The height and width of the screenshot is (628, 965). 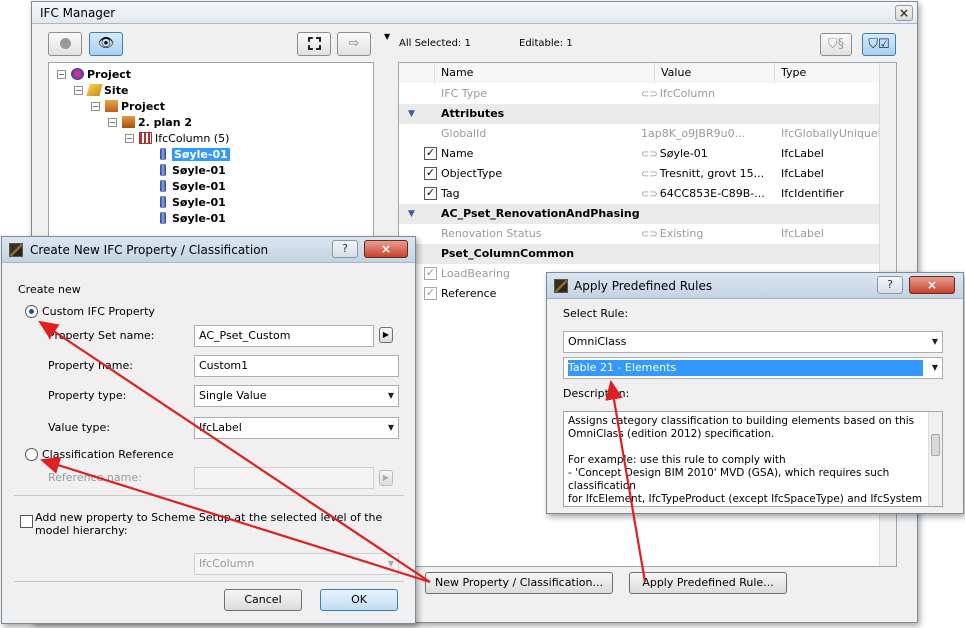 I want to click on arrow-to-rule-table, so click(x=626, y=481).